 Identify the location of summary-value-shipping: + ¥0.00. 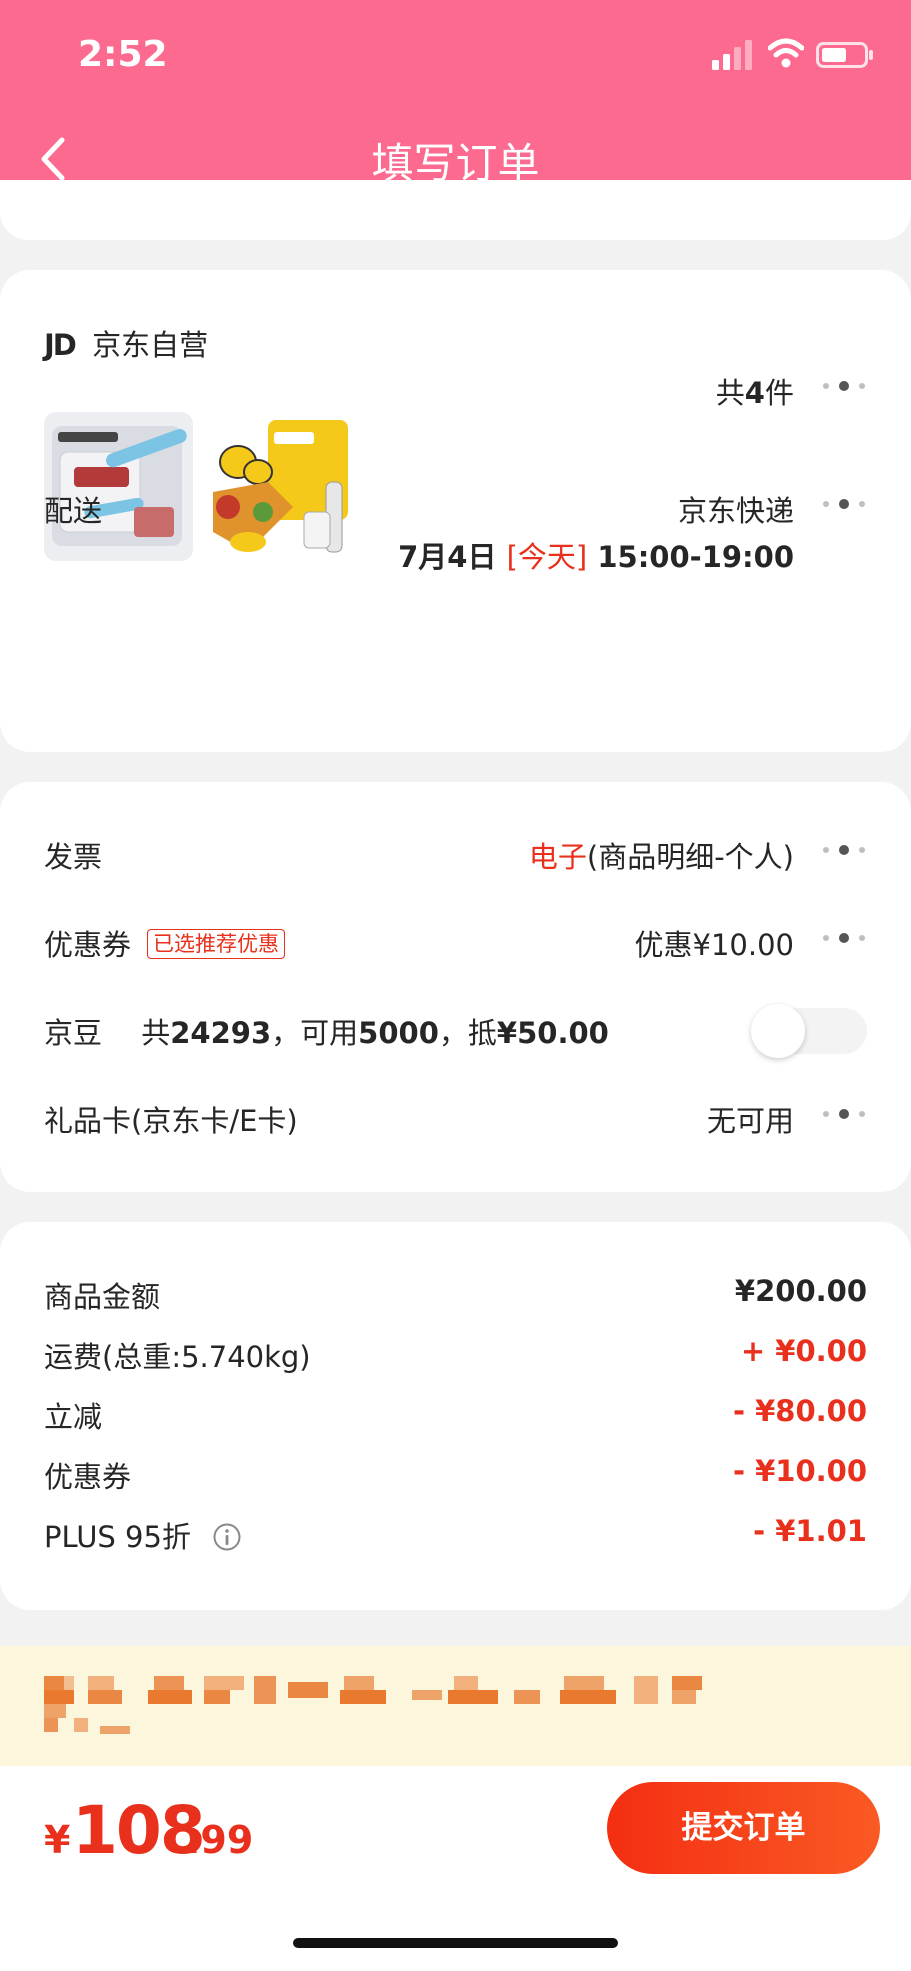
(803, 1351).